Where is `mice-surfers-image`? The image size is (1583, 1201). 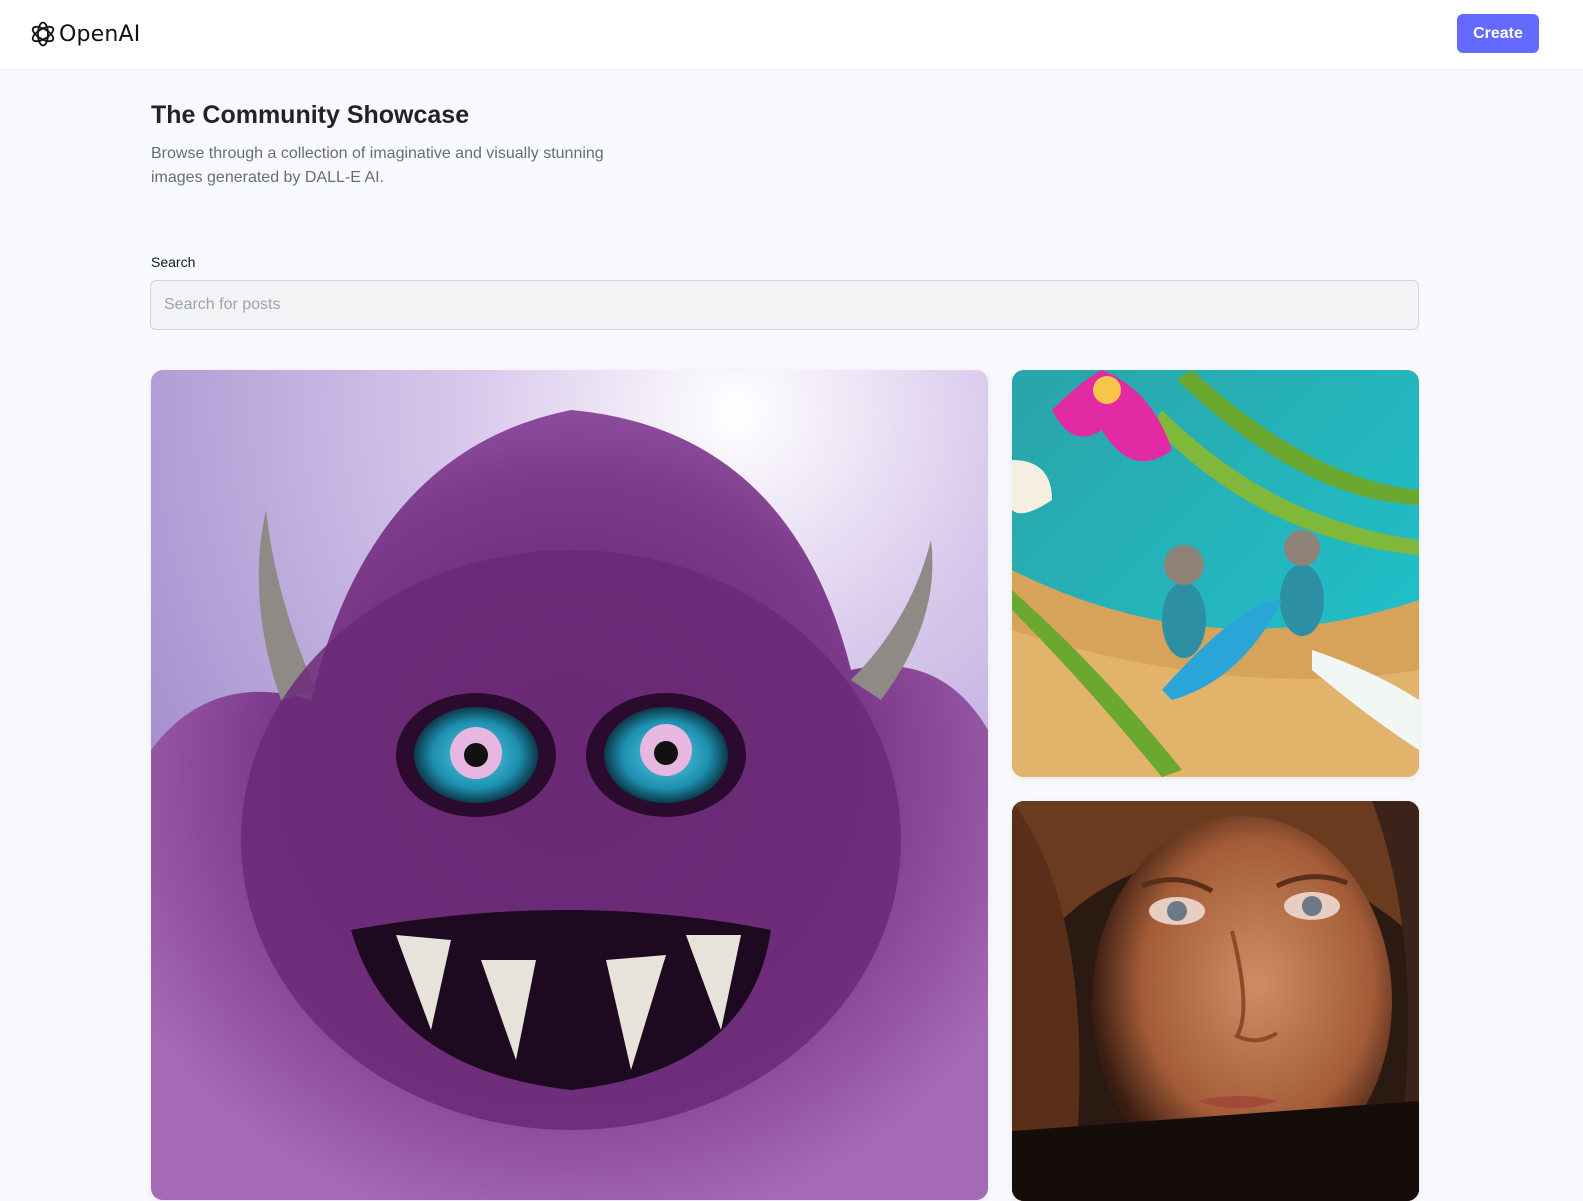
mice-surfers-image is located at coordinates (1215, 573).